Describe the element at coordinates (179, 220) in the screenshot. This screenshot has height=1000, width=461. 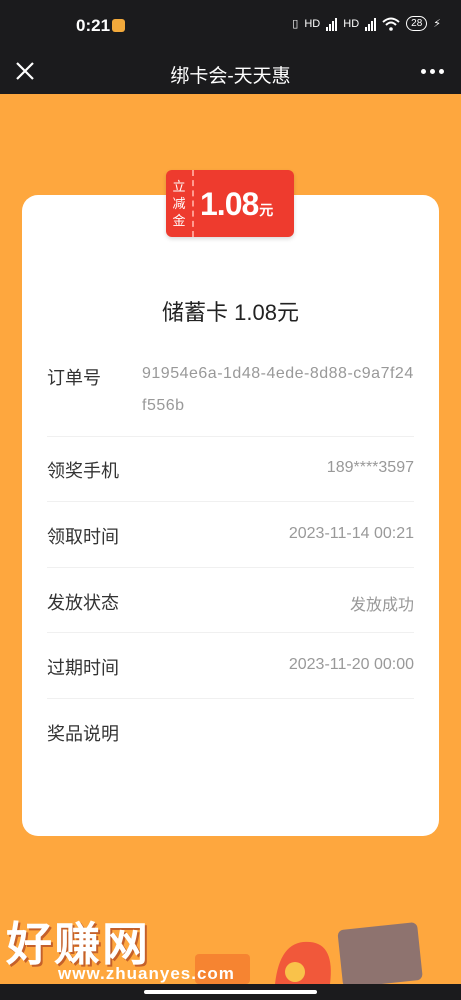
I see `coupon-tag-char: 金` at that location.